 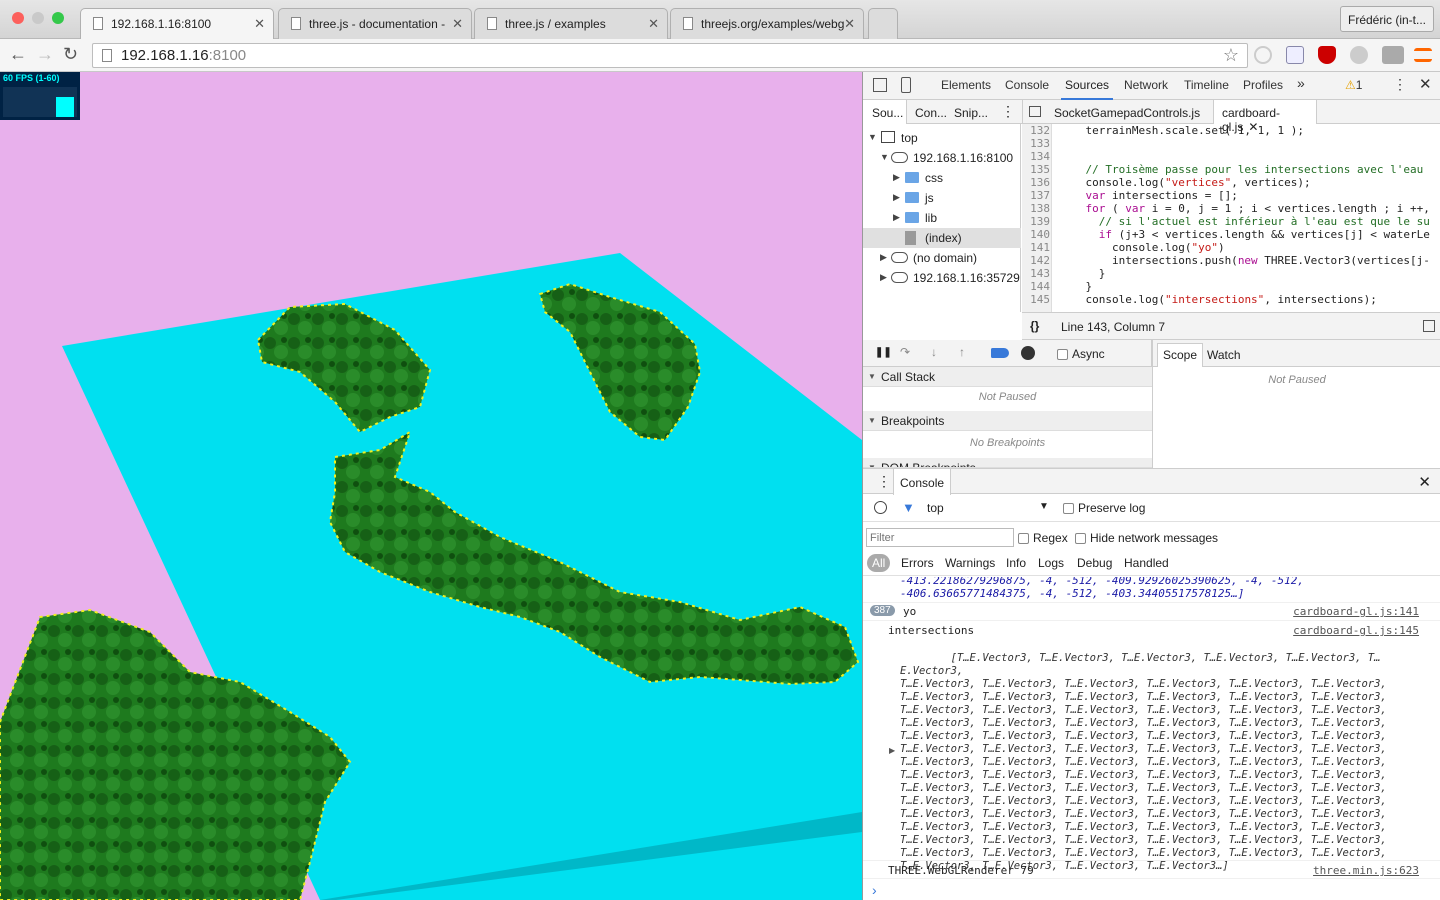 I want to click on close-devtools-icon: ✕, so click(x=1425, y=84).